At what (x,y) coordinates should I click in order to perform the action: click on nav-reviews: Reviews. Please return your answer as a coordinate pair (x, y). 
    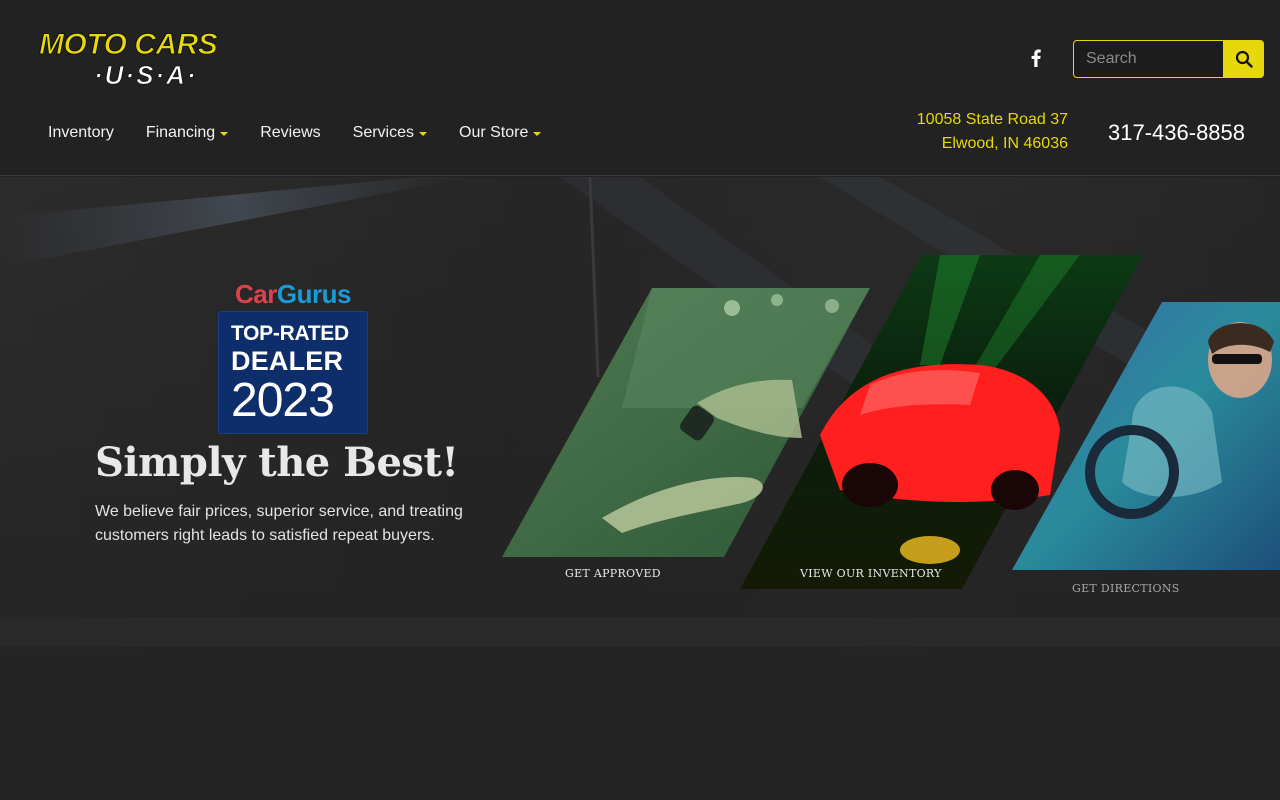
    Looking at the image, I should click on (290, 133).